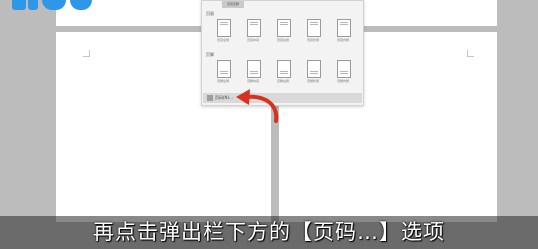 This screenshot has width=538, height=249. I want to click on popup-tab: 页眉页脚, so click(233, 4).